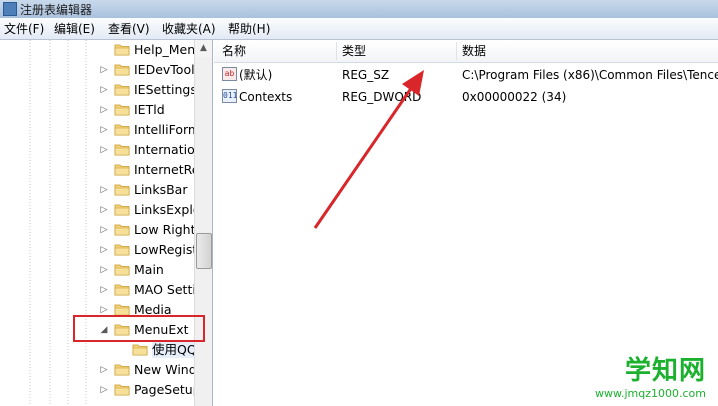  I want to click on tree-node-label: LinksExplorer, so click(164, 209).